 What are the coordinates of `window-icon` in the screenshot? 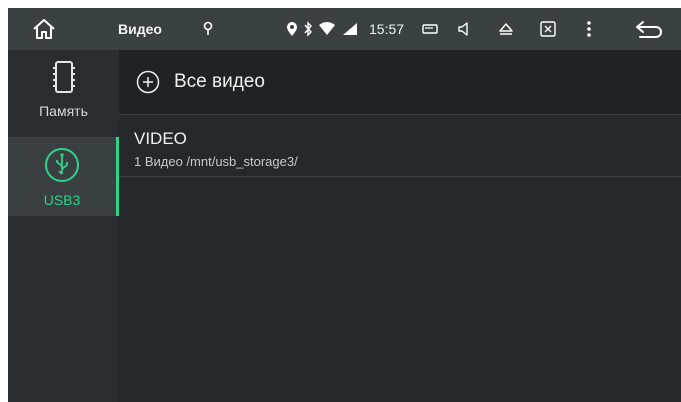 It's located at (430, 29).